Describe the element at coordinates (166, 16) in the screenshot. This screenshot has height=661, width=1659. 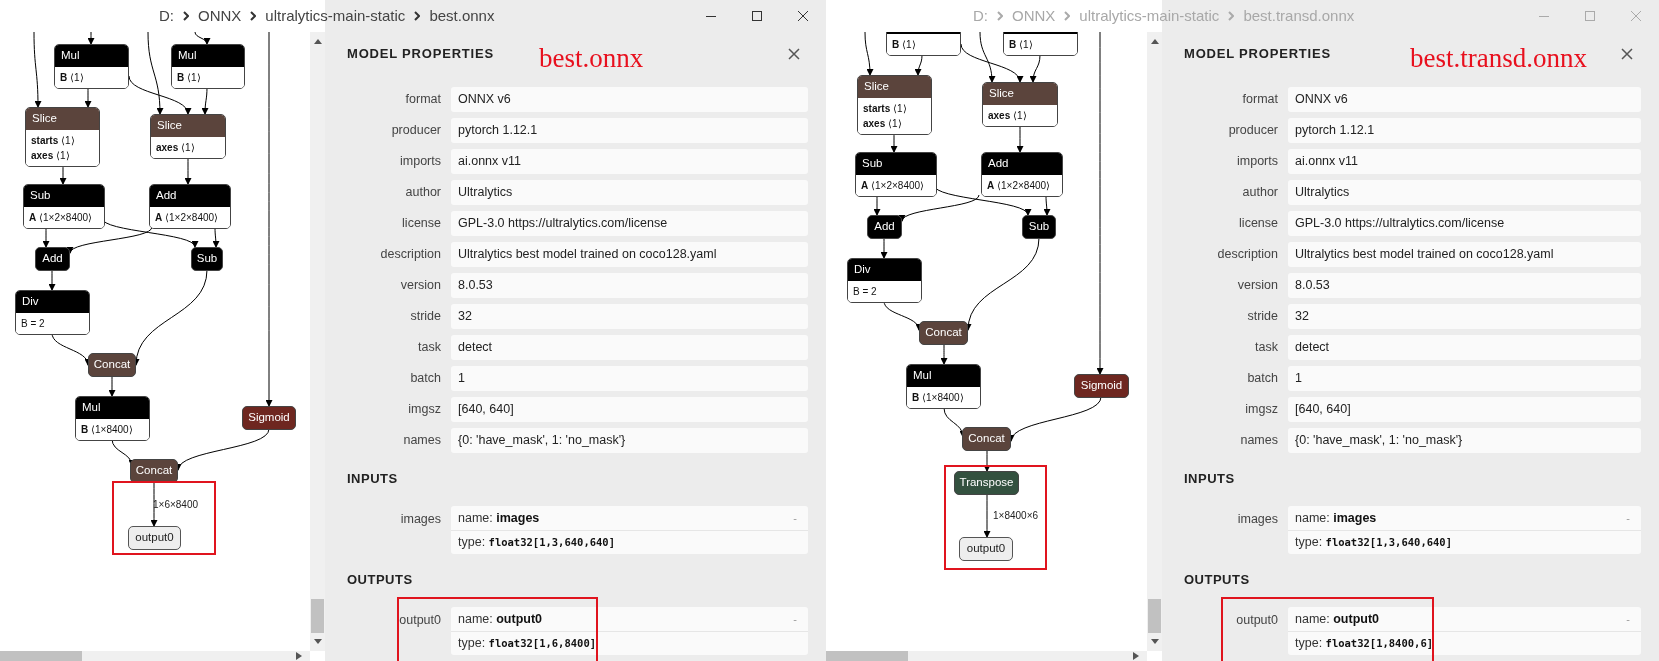
I see `breadcrumb-item: D:` at that location.